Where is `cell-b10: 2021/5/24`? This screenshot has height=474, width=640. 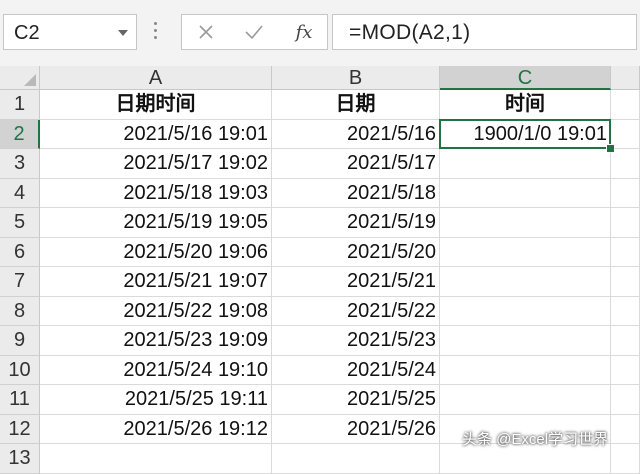
cell-b10: 2021/5/24 is located at coordinates (356, 370).